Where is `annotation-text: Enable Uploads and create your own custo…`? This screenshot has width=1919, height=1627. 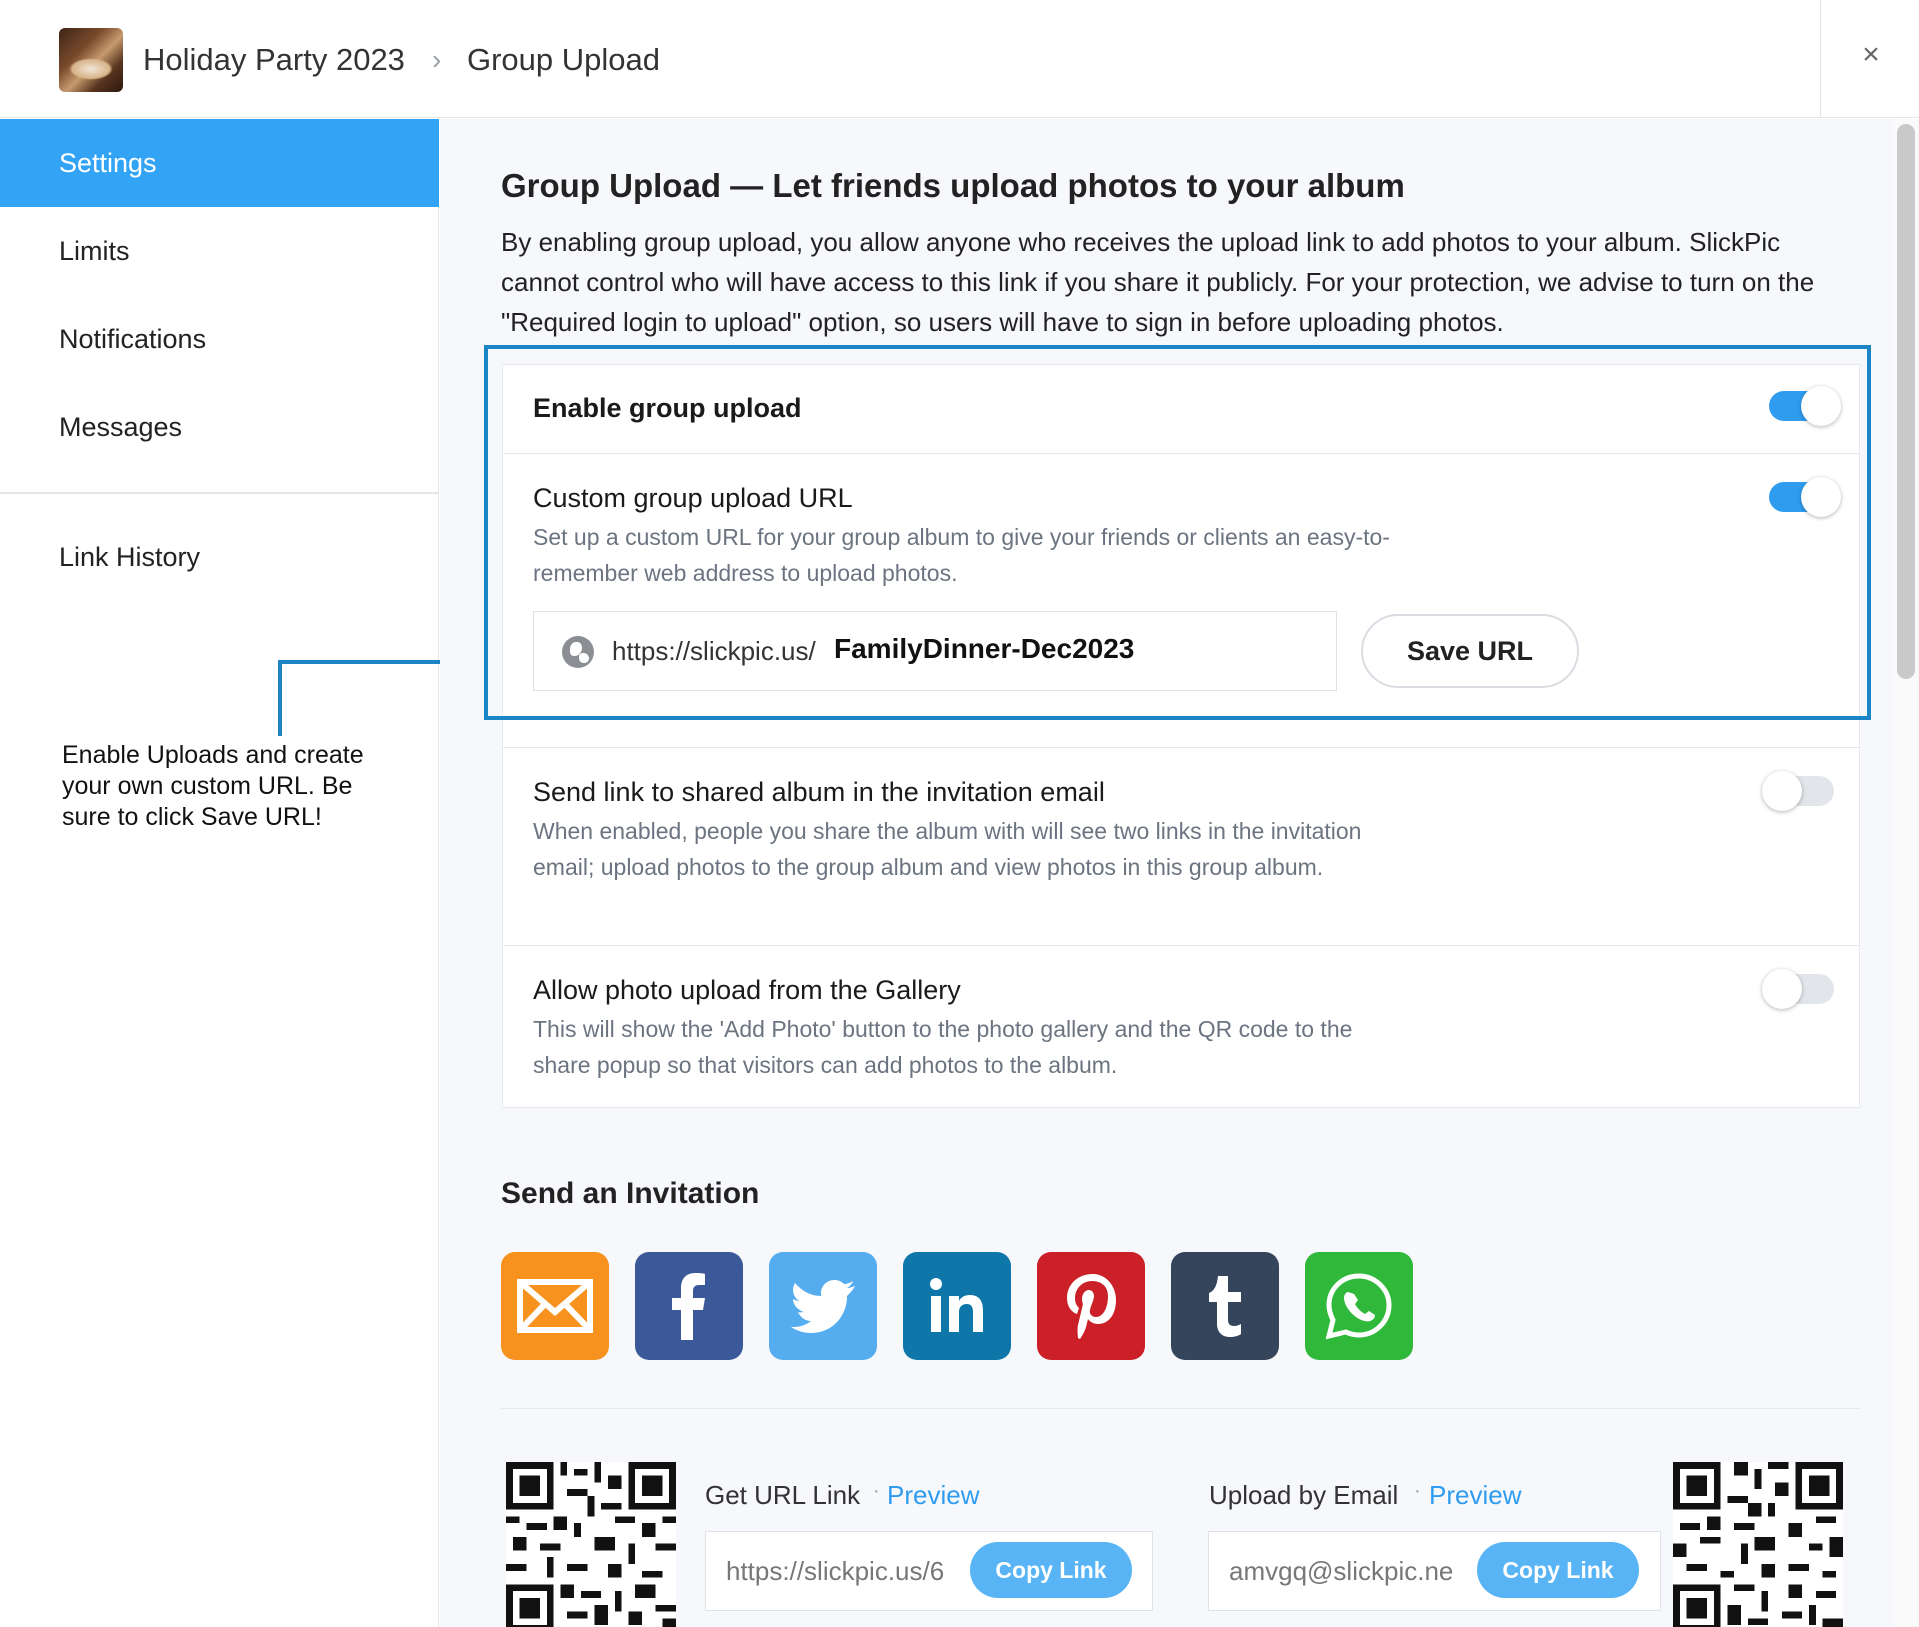 annotation-text: Enable Uploads and create your own custo… is located at coordinates (213, 786).